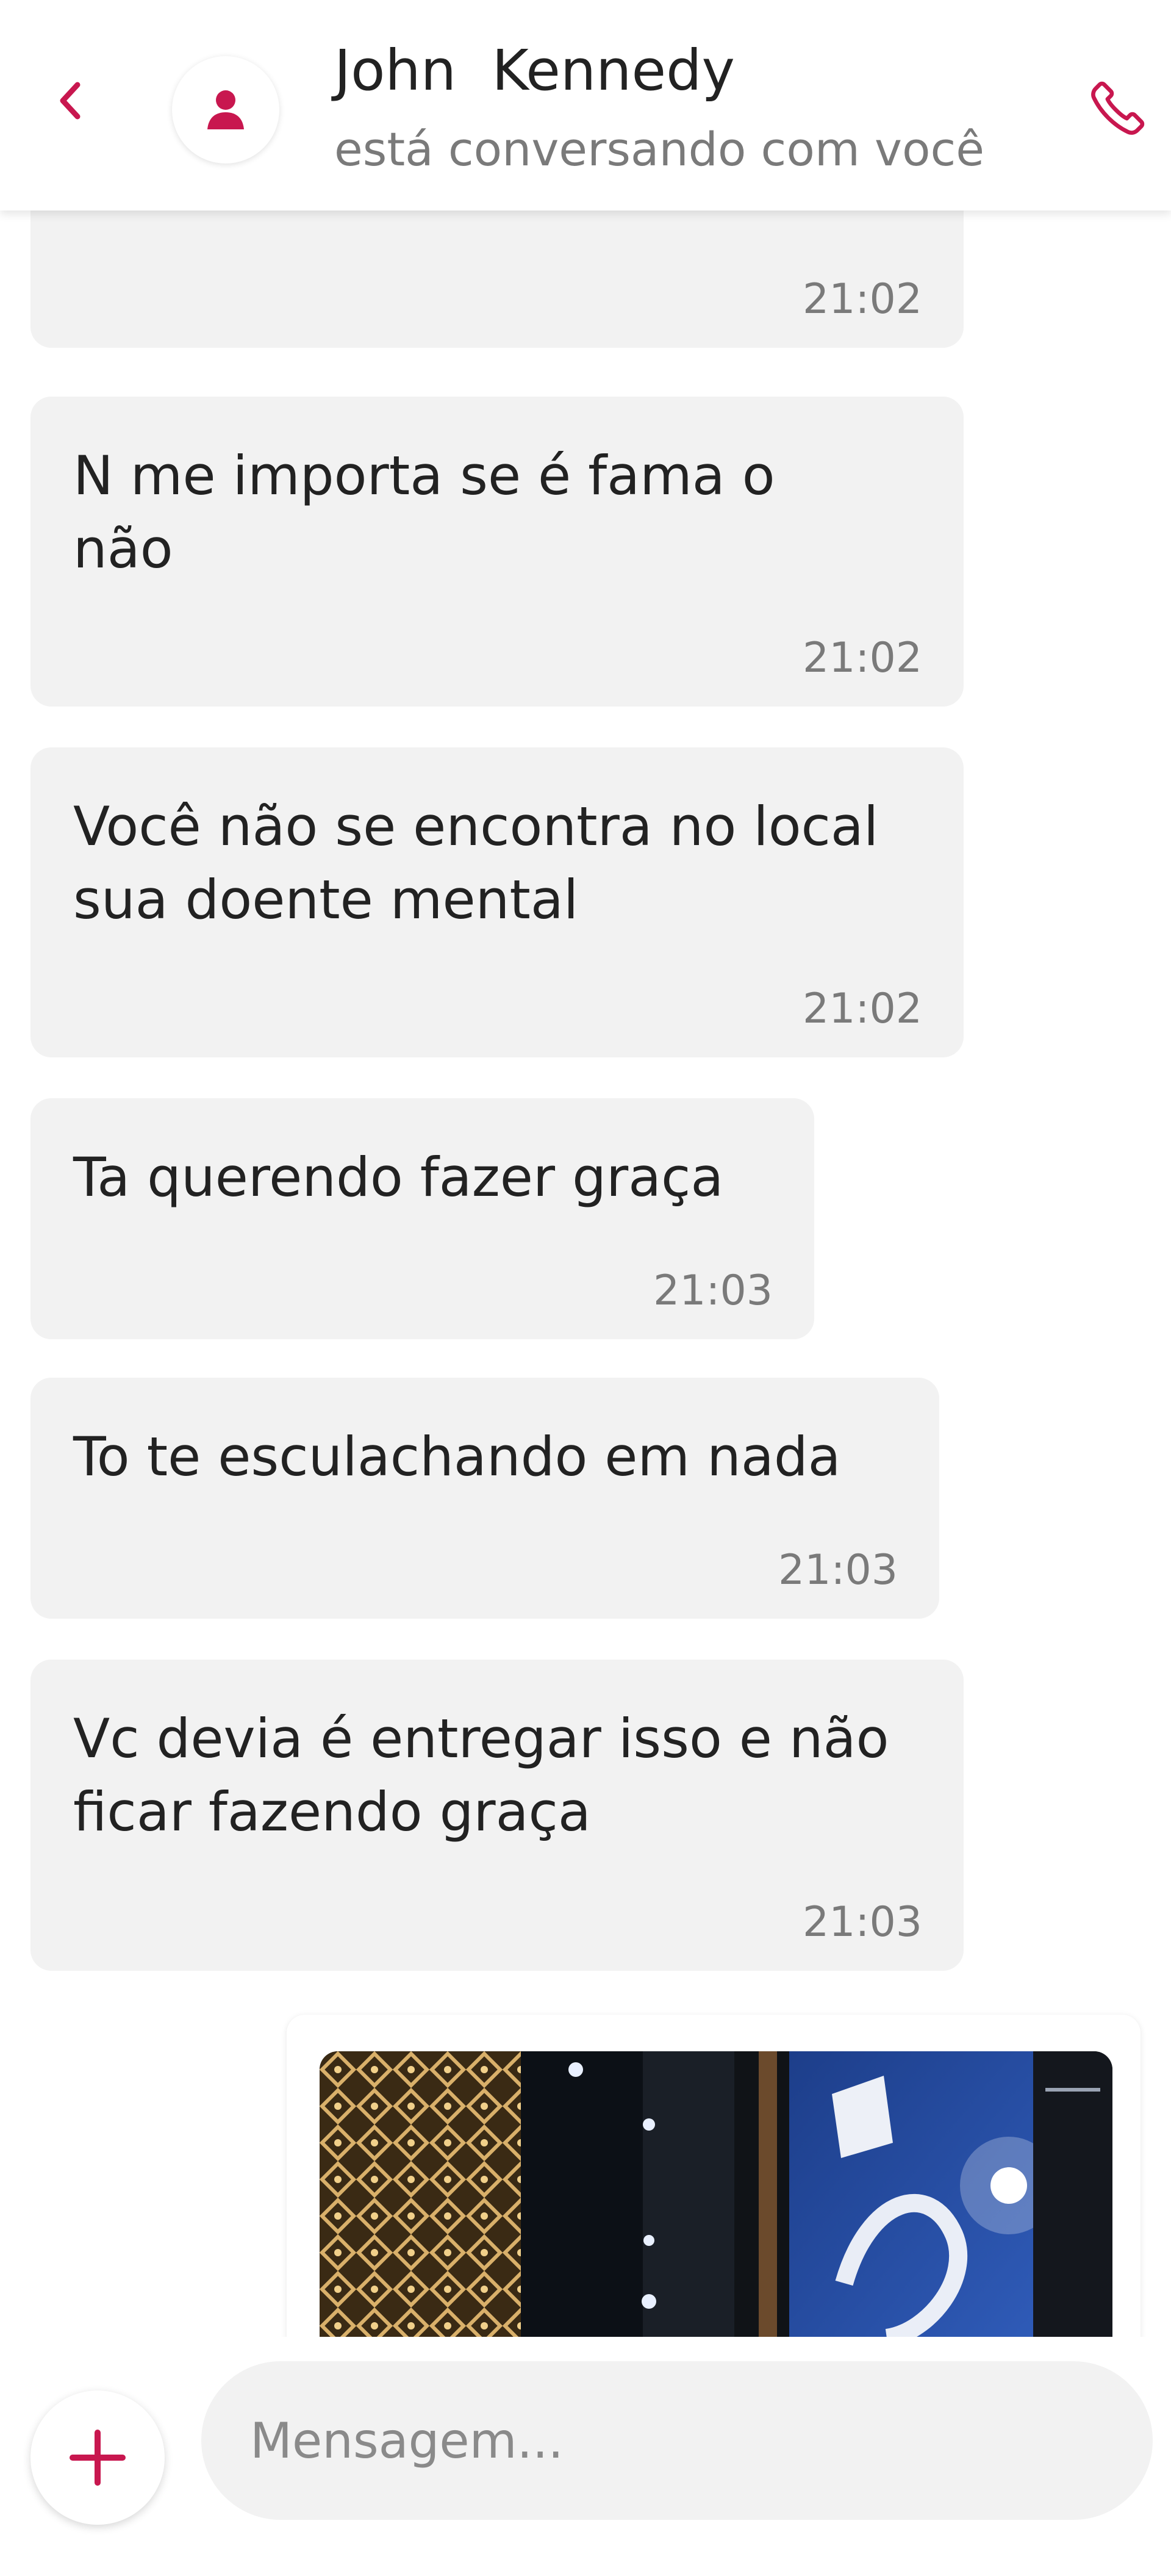  I want to click on message-bubble: N me importa se é fama o não 21:02, so click(497, 552).